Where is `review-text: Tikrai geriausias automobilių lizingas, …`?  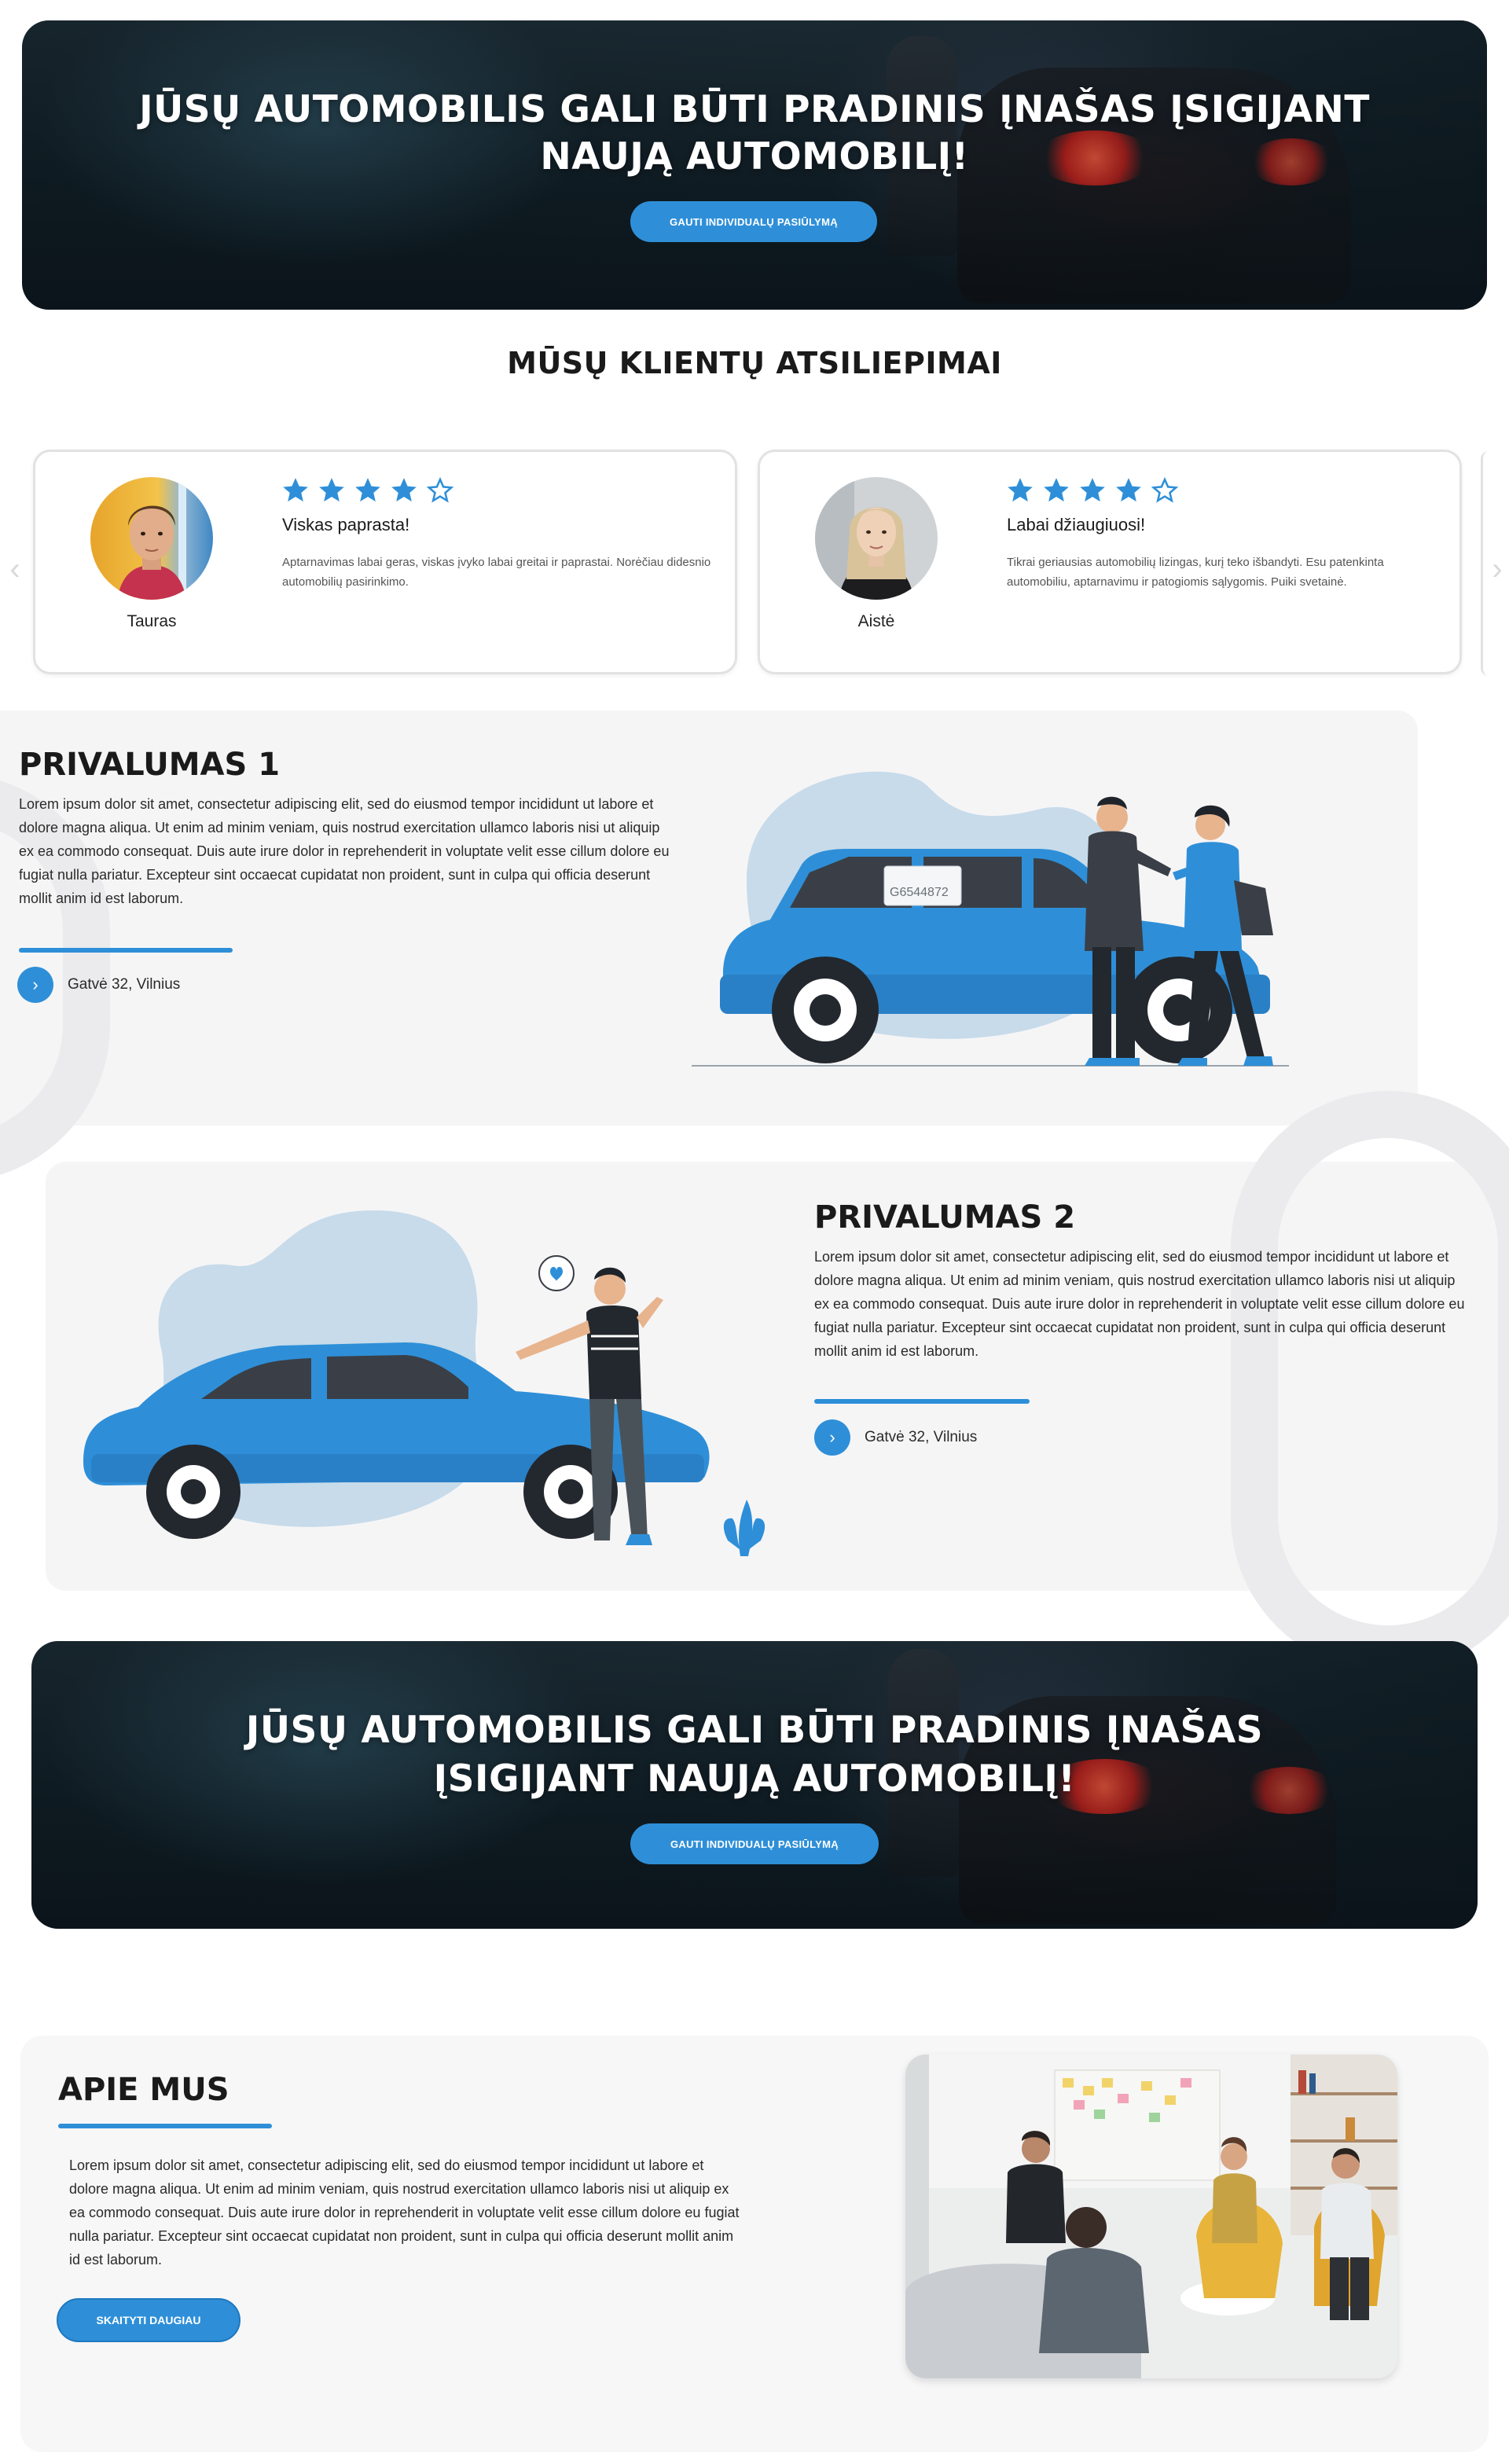 review-text: Tikrai geriausias automobilių lizingas, … is located at coordinates (1195, 572).